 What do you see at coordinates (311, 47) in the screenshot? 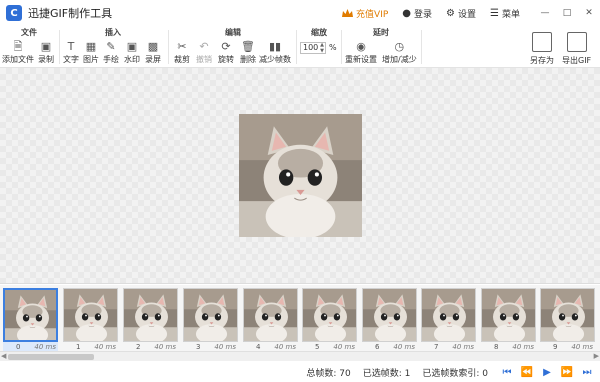
I see `zoom-value: 100` at bounding box center [311, 47].